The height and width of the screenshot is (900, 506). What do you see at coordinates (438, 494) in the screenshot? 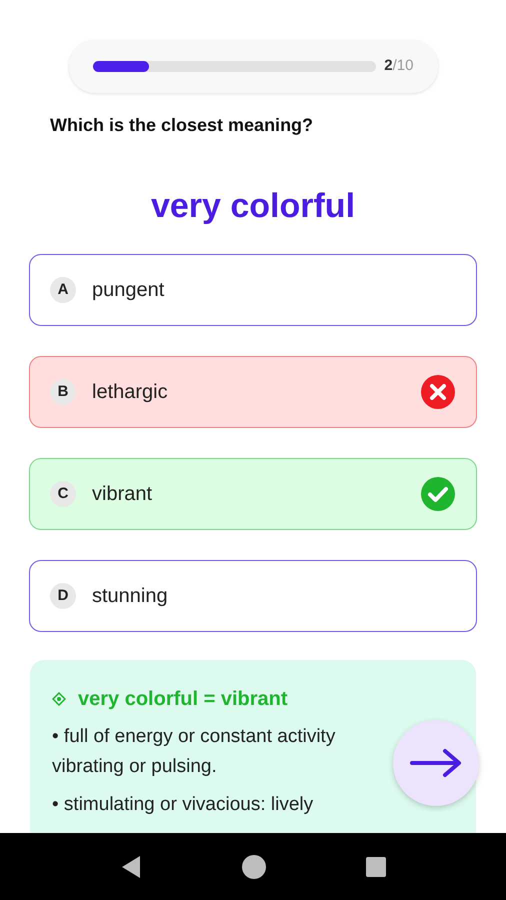
I see `check-icon` at bounding box center [438, 494].